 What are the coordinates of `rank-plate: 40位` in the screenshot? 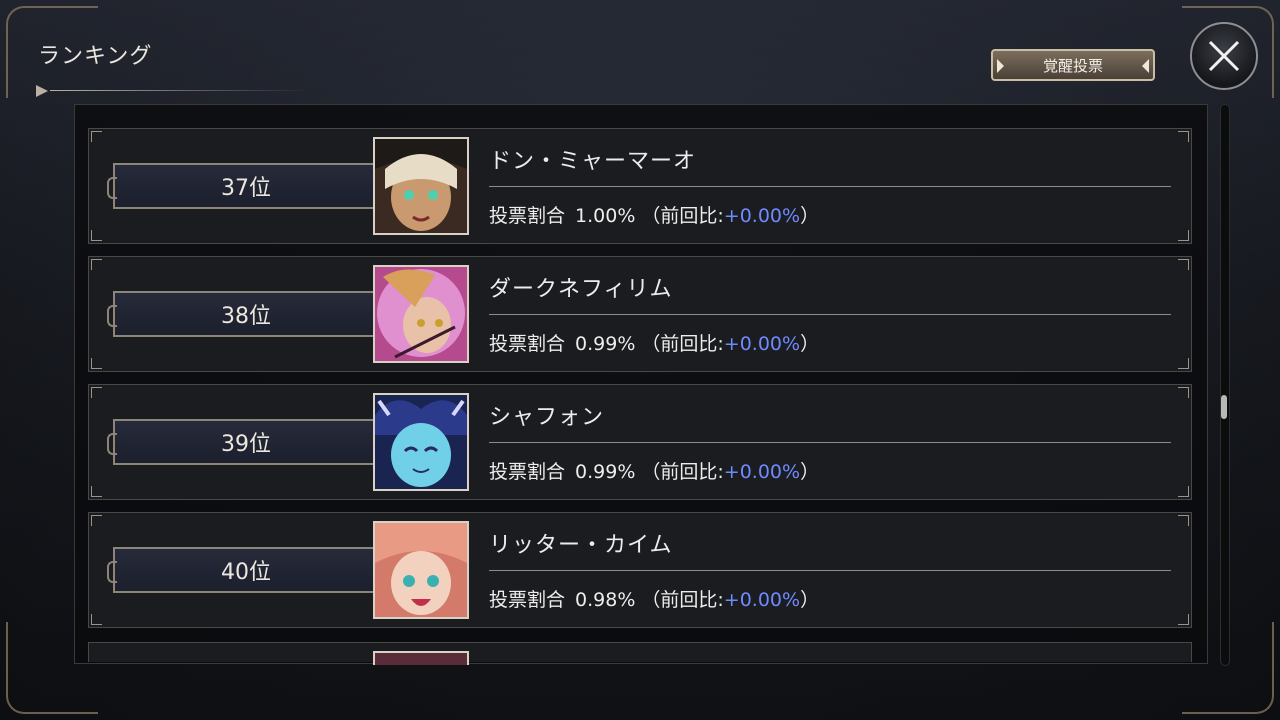 It's located at (252, 570).